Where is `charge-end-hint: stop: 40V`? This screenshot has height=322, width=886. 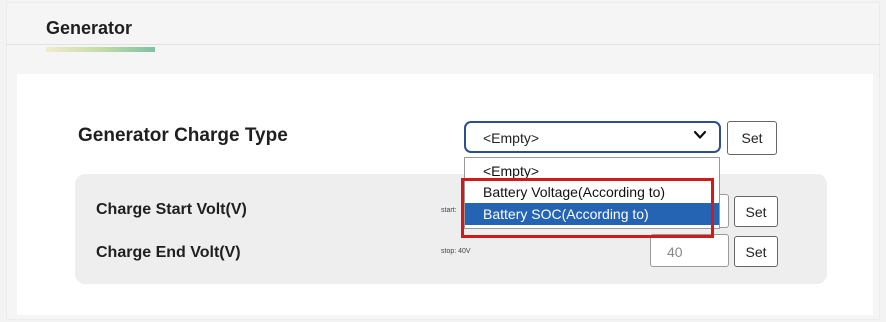
charge-end-hint: stop: 40V is located at coordinates (456, 251).